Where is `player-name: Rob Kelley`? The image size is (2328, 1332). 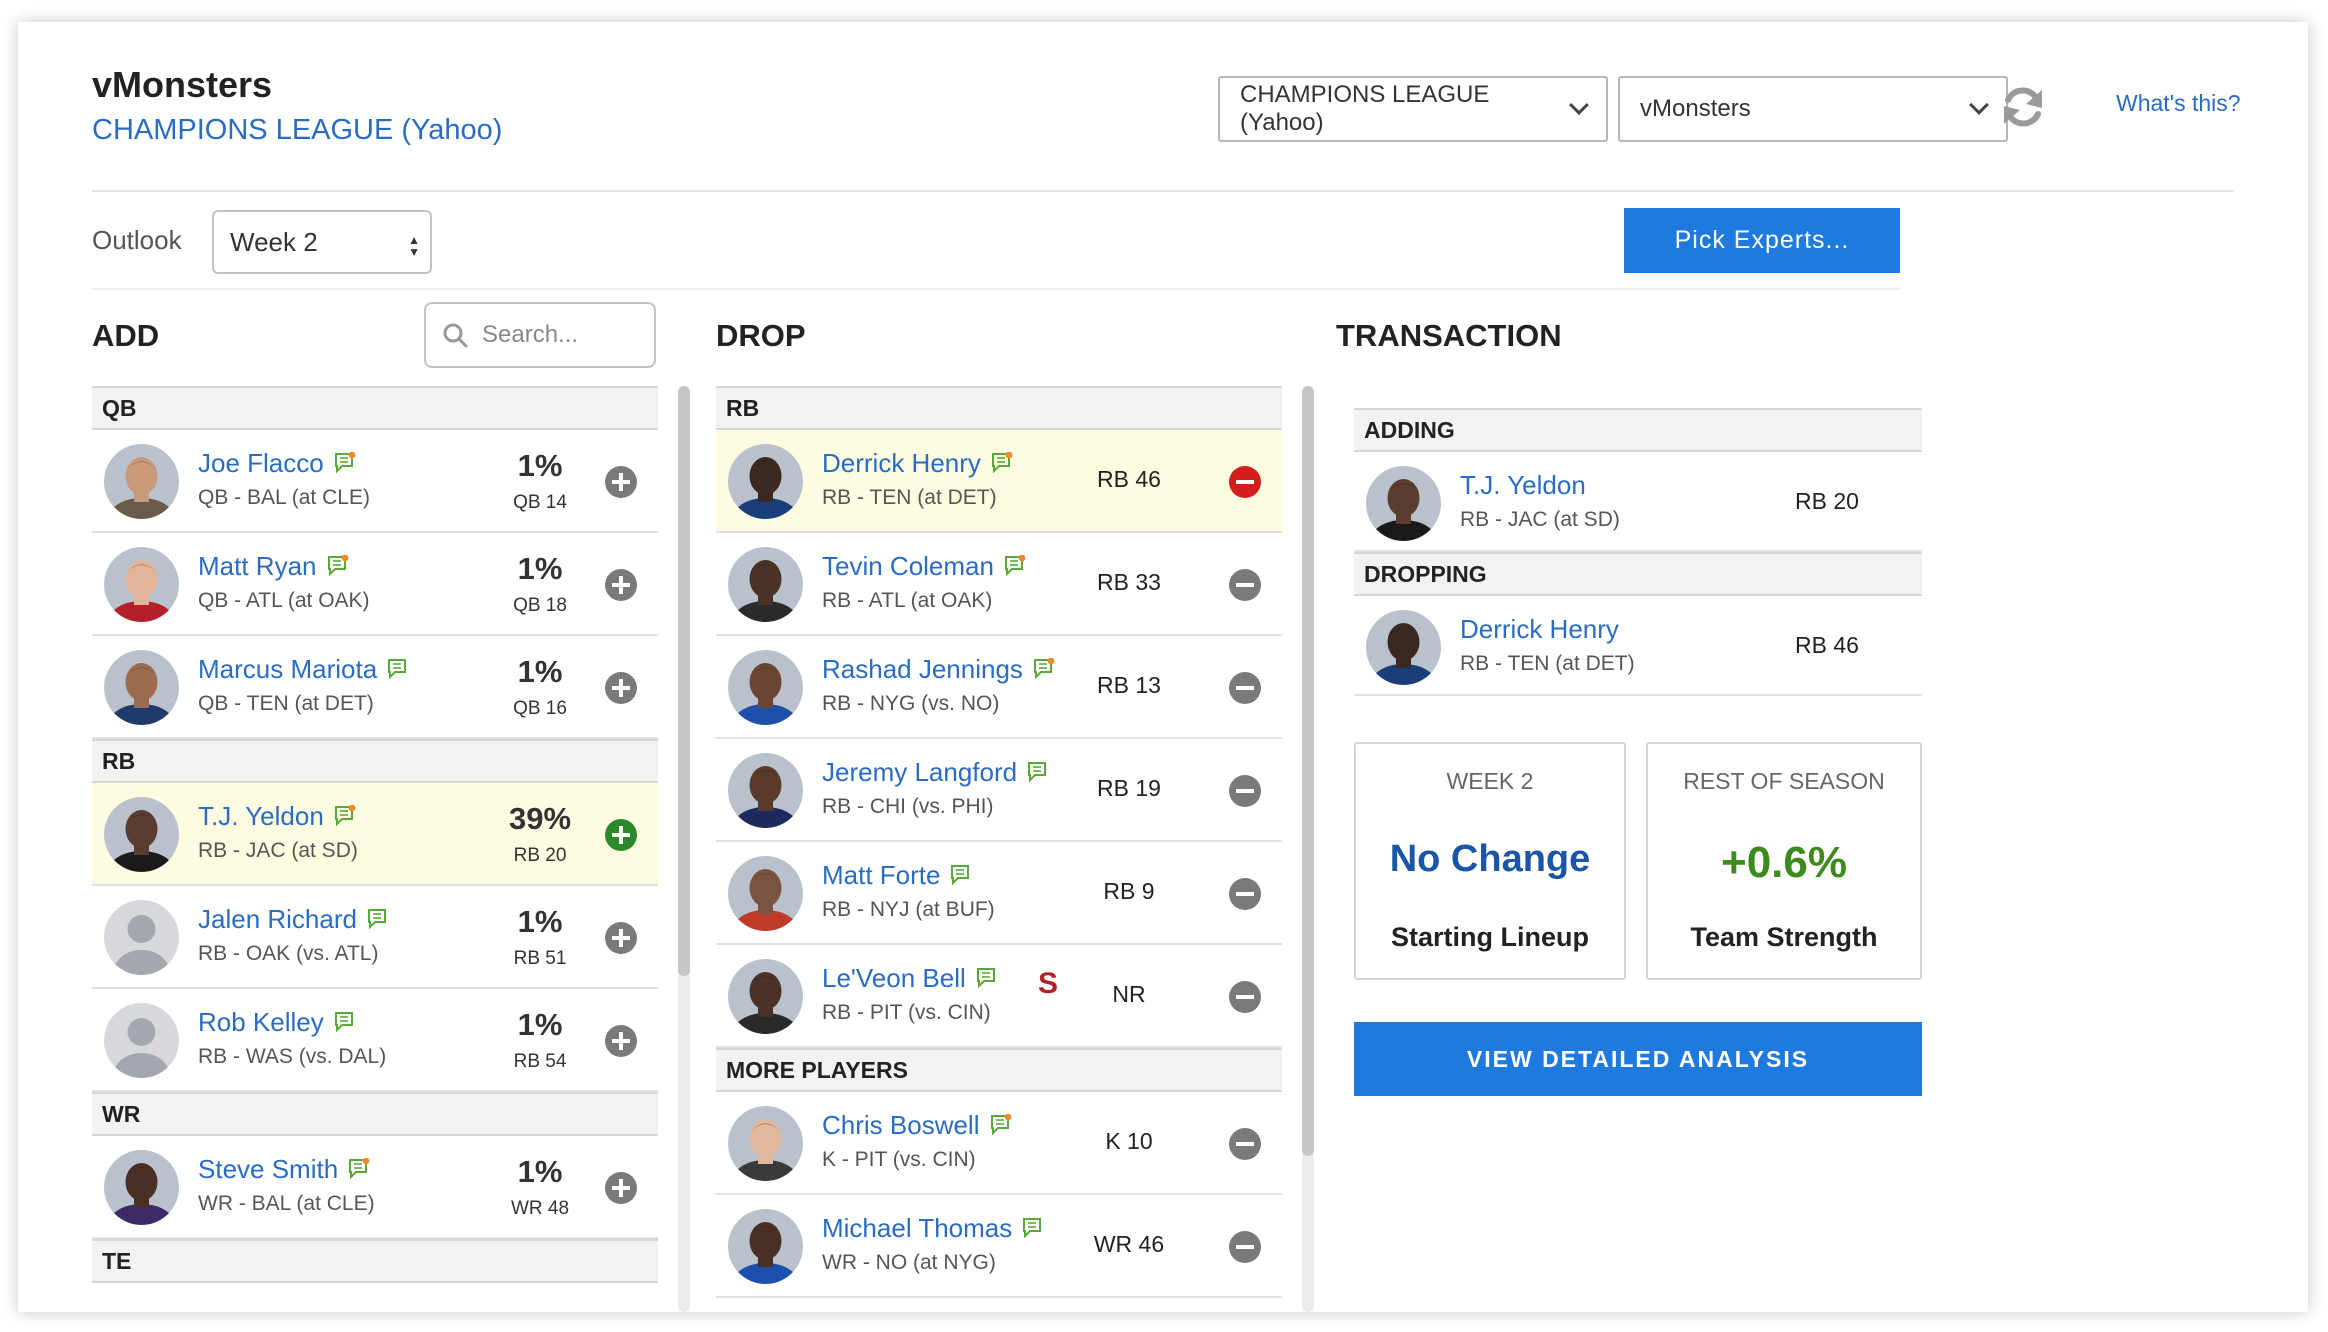 player-name: Rob Kelley is located at coordinates (277, 1023).